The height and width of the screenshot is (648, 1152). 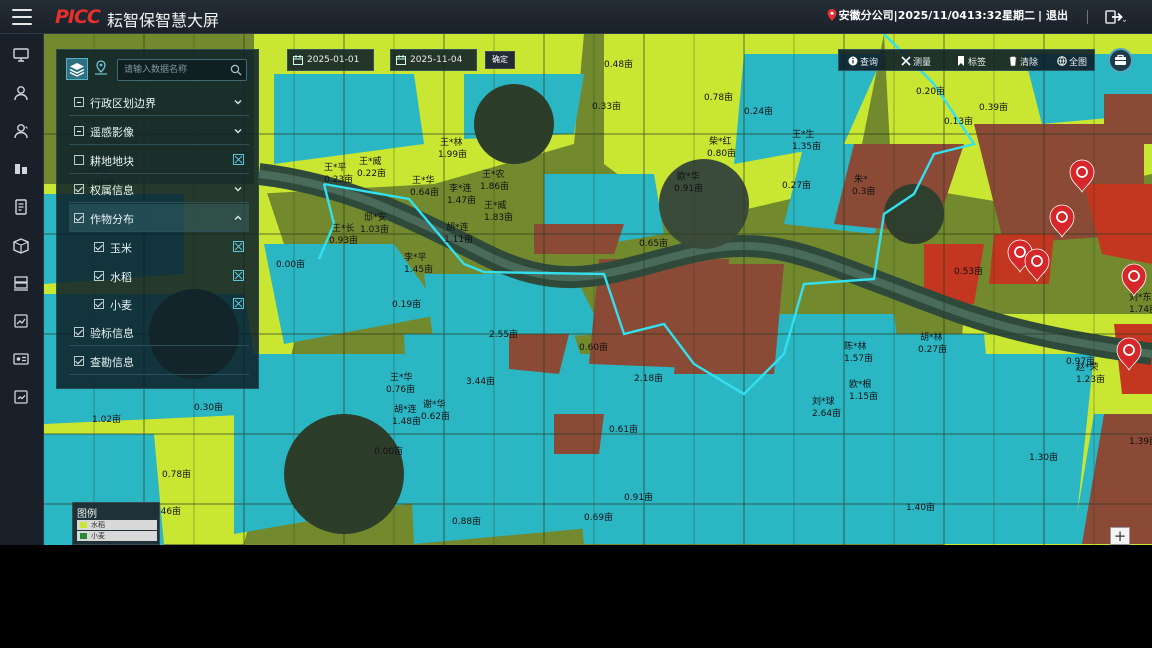 I want to click on id-card-icon, so click(x=21, y=359).